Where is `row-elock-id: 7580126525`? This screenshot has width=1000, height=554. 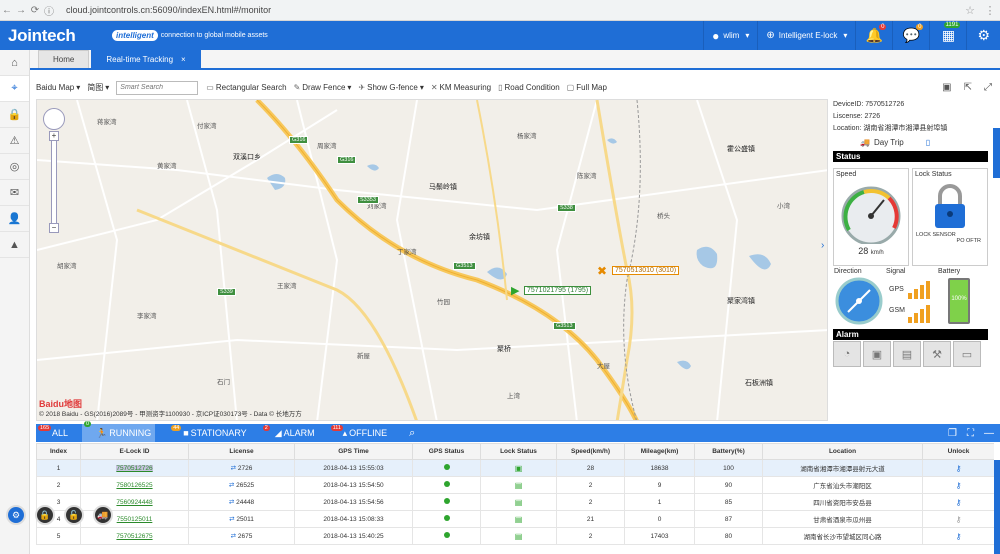
row-elock-id: 7580126525 is located at coordinates (134, 485).